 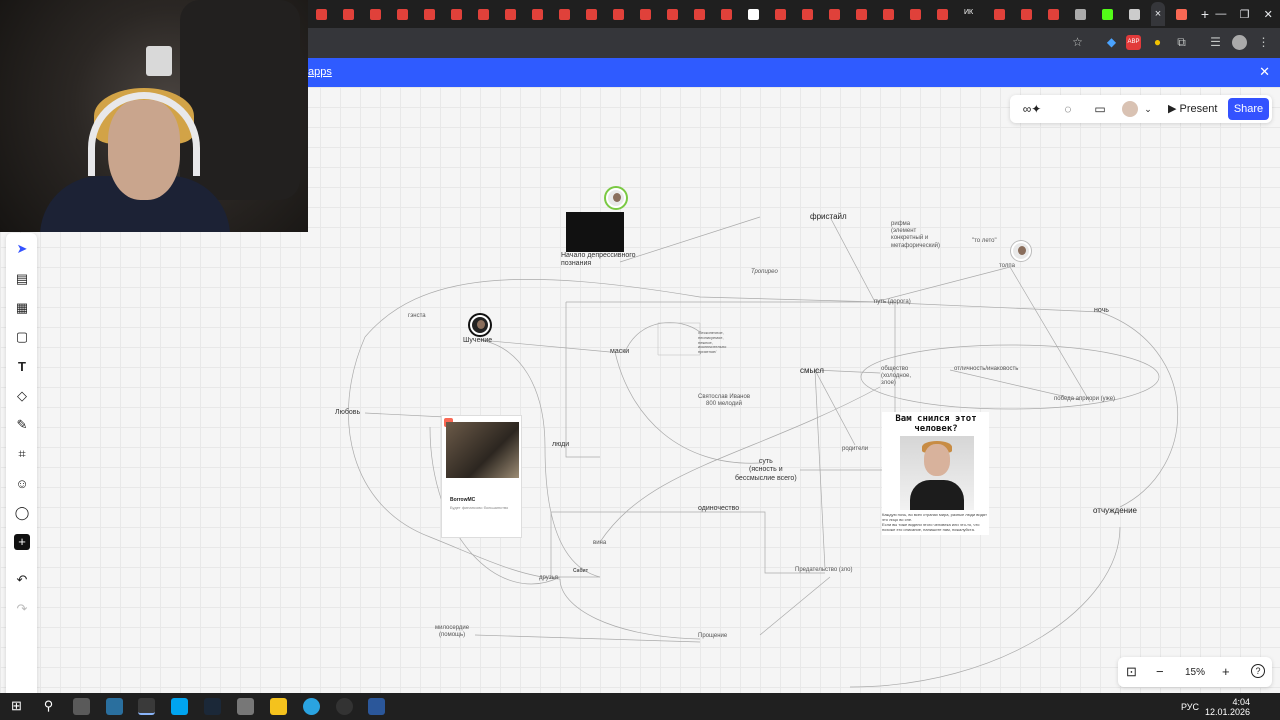 I want to click on shapes-icon: ◇, so click(x=22, y=396).